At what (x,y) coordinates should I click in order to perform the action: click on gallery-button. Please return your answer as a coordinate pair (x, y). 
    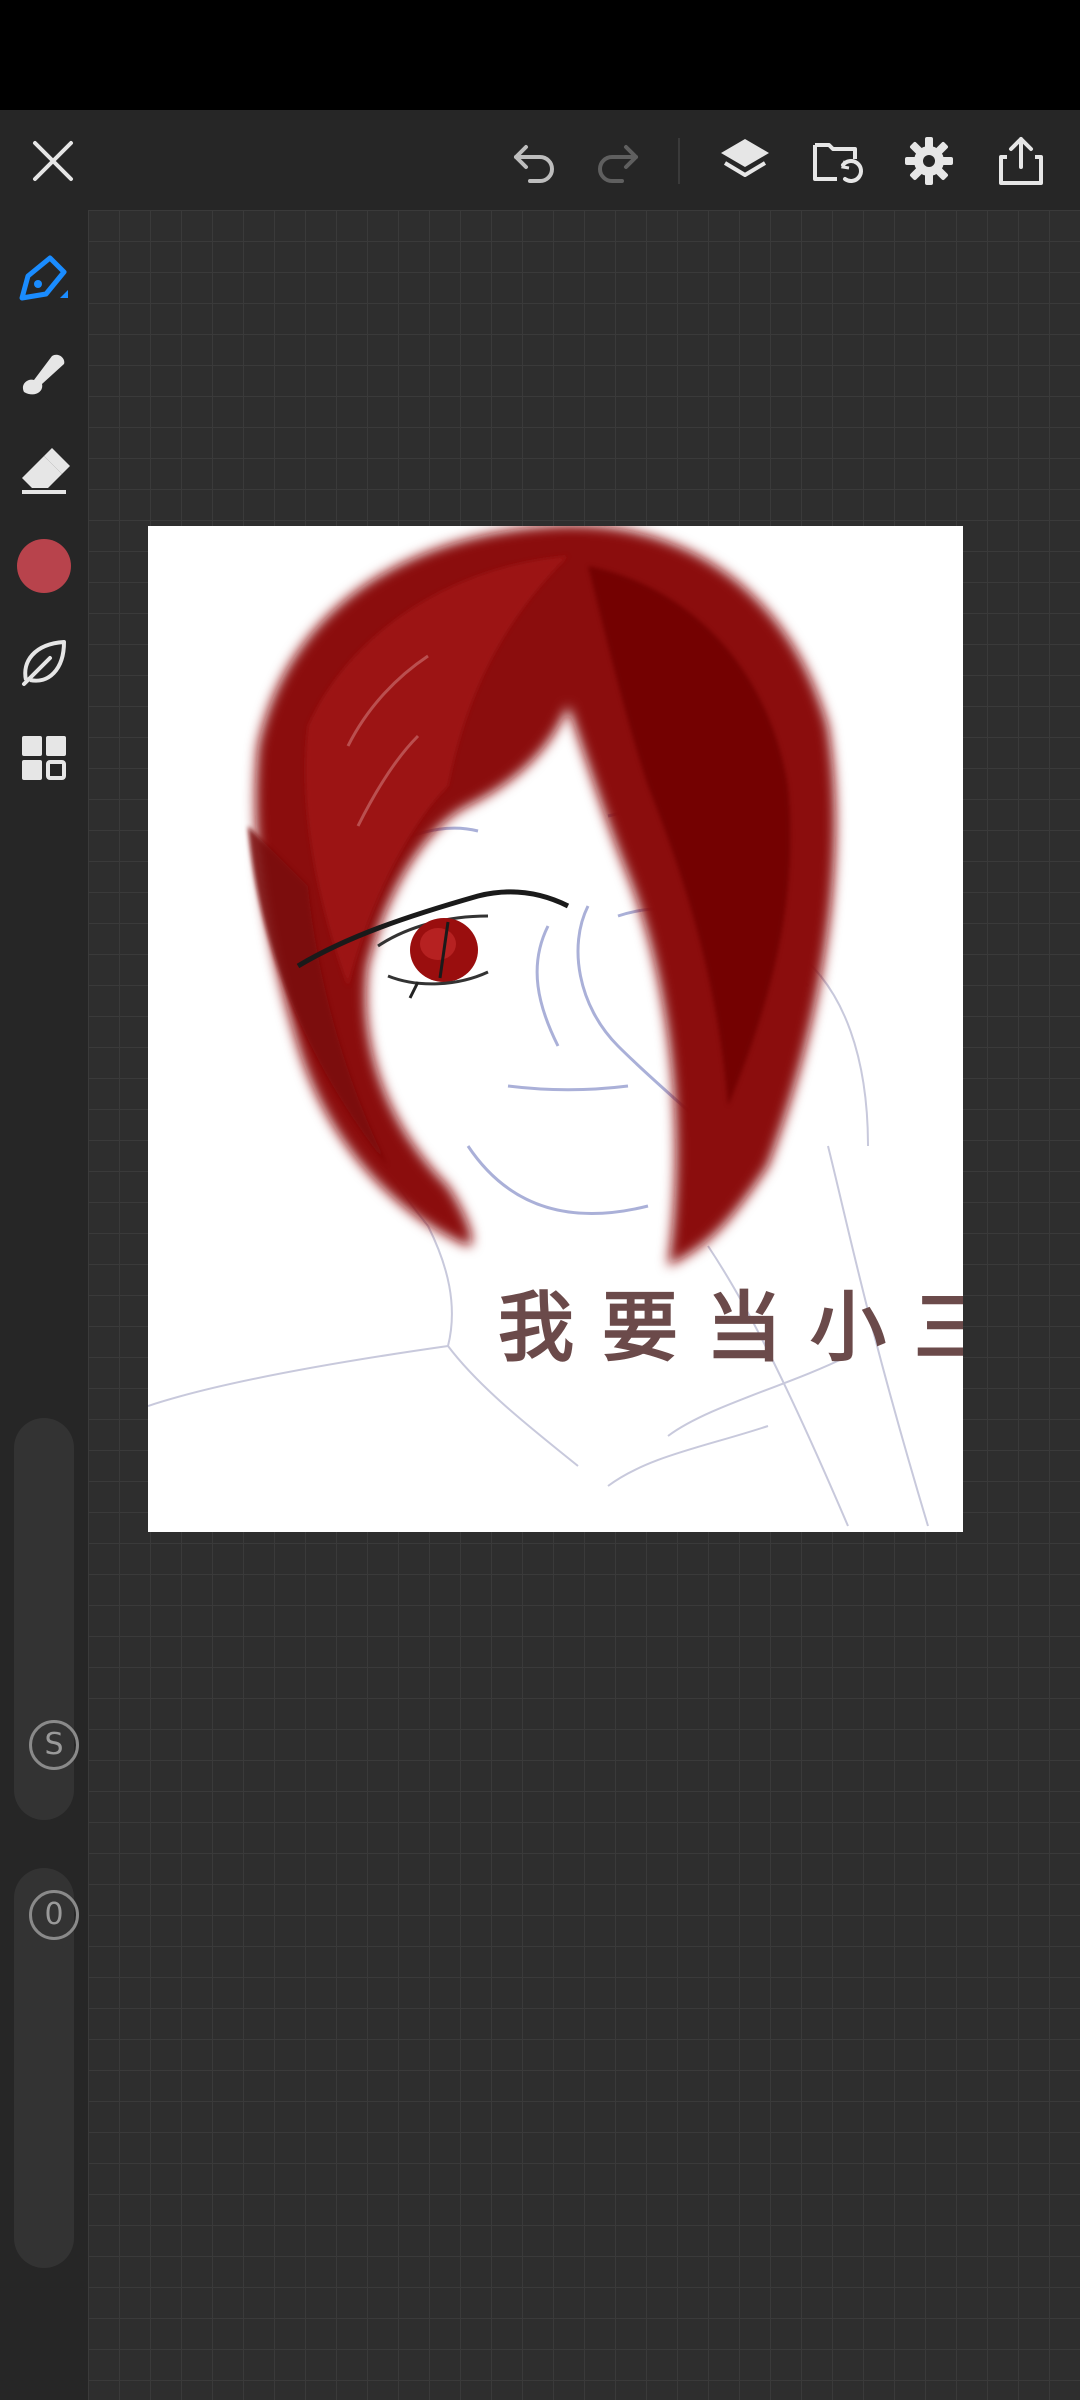
    Looking at the image, I should click on (44, 758).